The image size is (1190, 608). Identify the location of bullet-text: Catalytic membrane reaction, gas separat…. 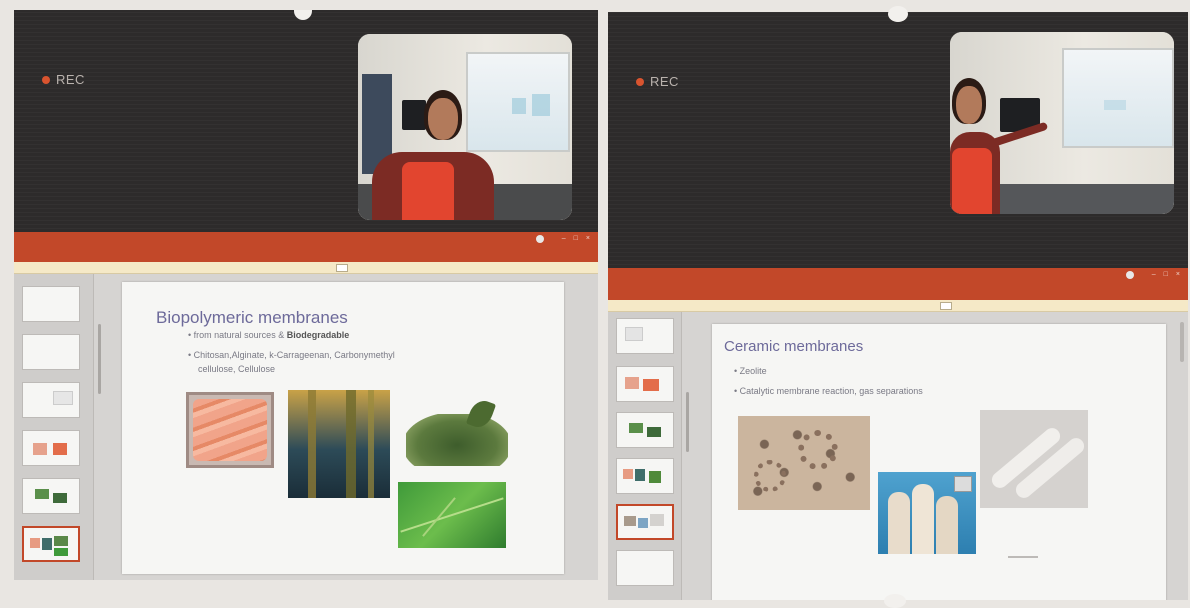
(831, 391).